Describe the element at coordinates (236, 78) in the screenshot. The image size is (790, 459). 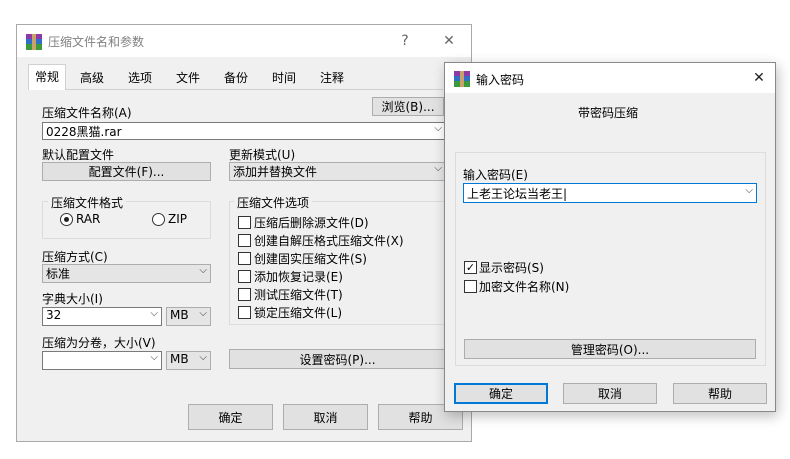
I see `tab-backup: 备份` at that location.